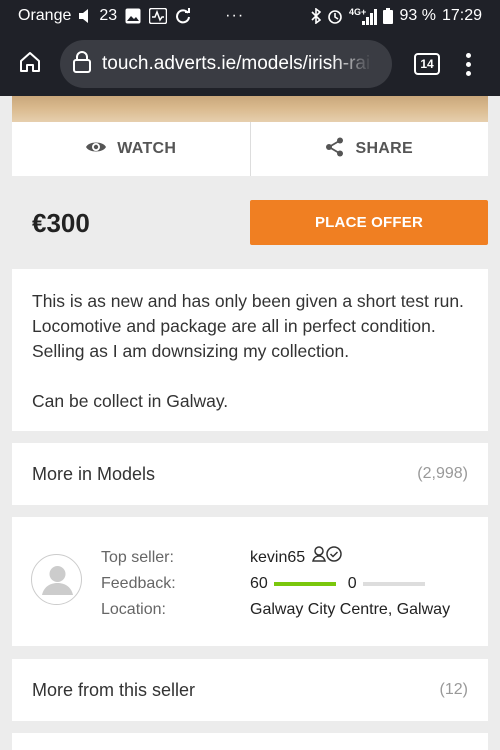 This screenshot has height=750, width=500. I want to click on alarm-icon, so click(335, 16).